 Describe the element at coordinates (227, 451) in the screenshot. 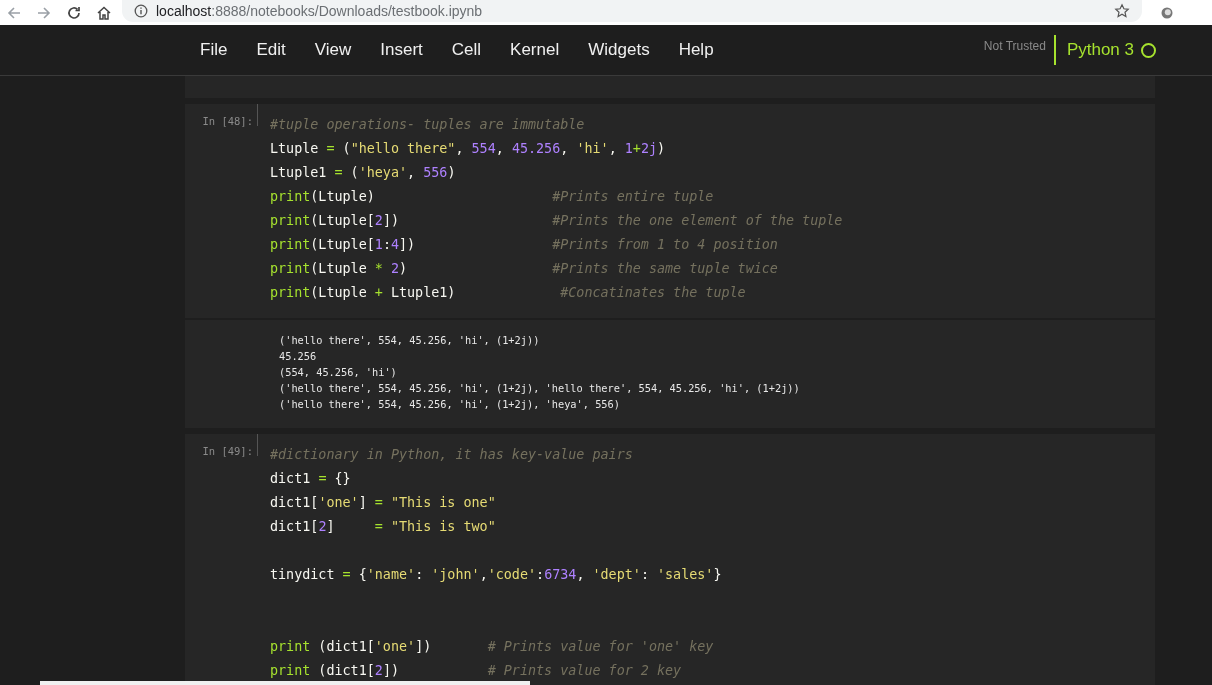

I see `cell-prompt: In [49]:` at that location.